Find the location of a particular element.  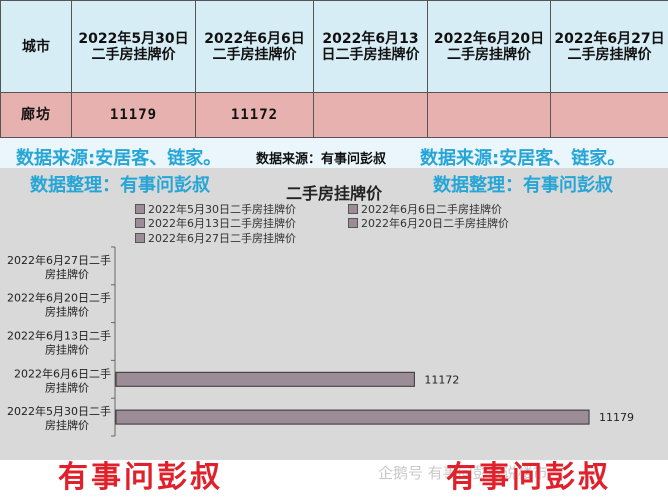

bar-data-label: 11172 is located at coordinates (441, 379).